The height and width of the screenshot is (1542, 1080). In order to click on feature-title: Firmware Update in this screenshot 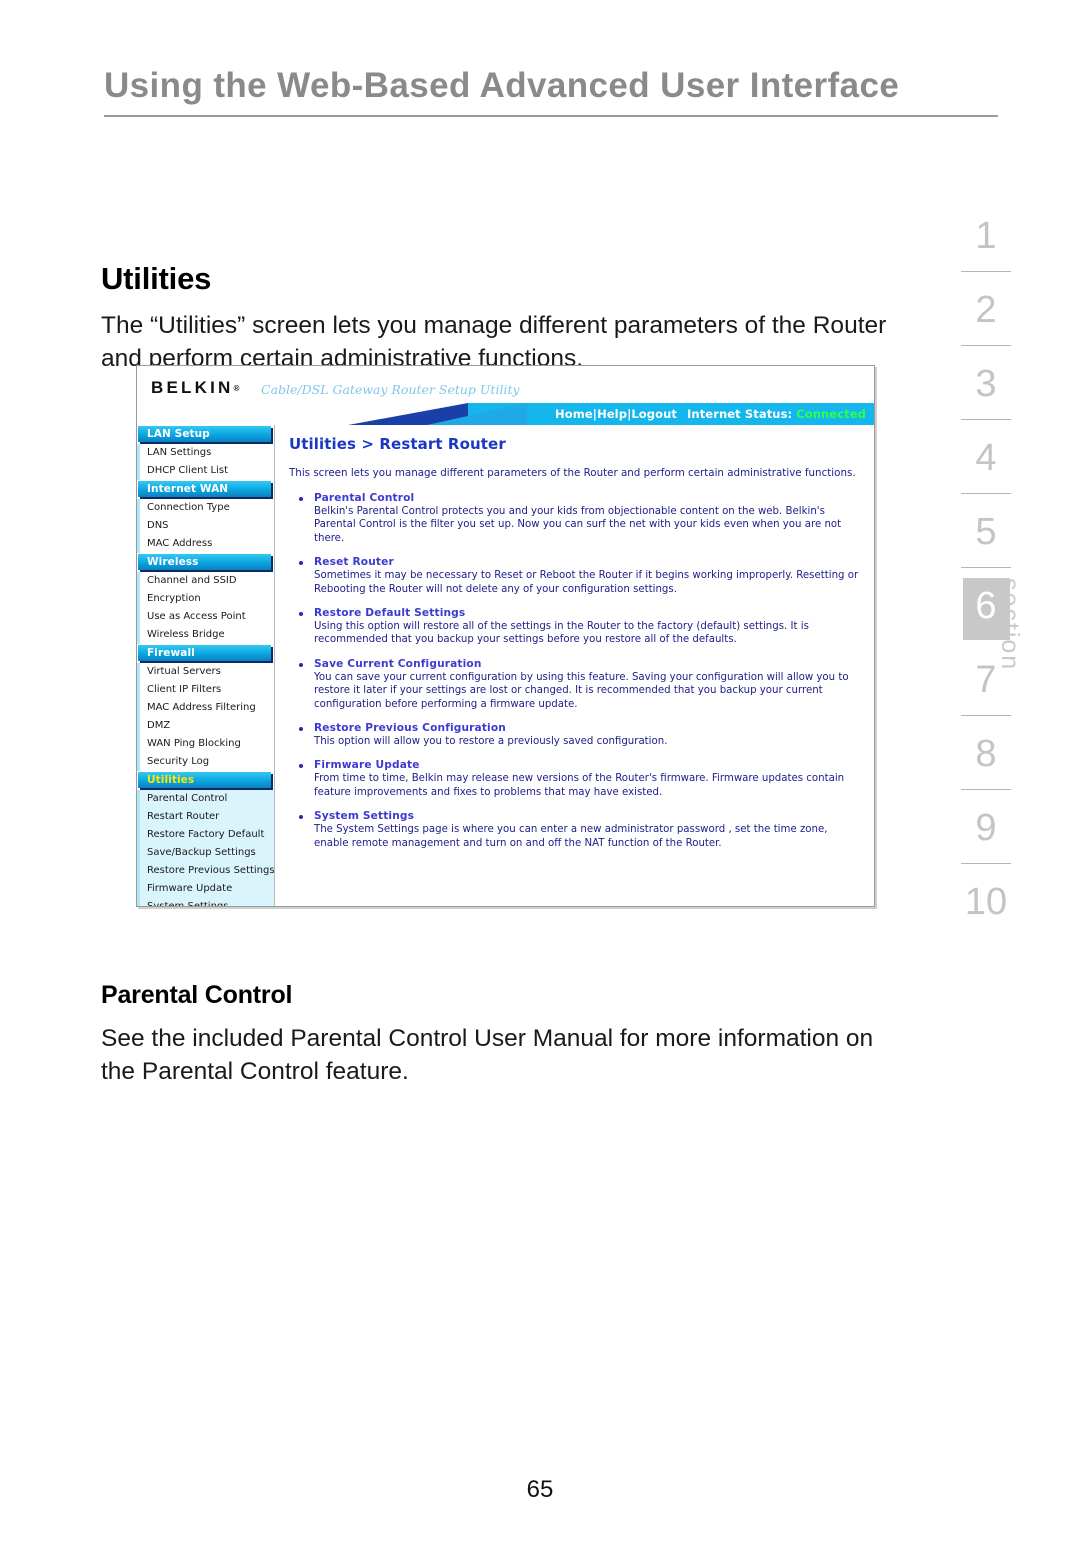, I will do `click(588, 765)`.